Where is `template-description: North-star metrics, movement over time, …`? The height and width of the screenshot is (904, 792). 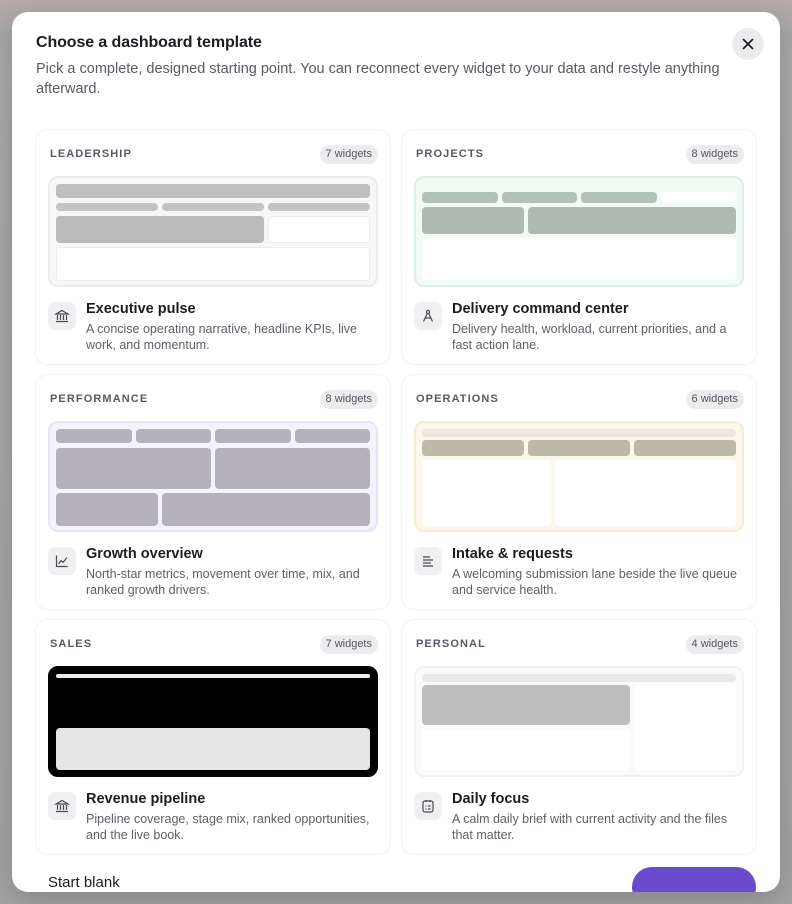
template-description: North-star metrics, movement over time, … is located at coordinates (223, 582).